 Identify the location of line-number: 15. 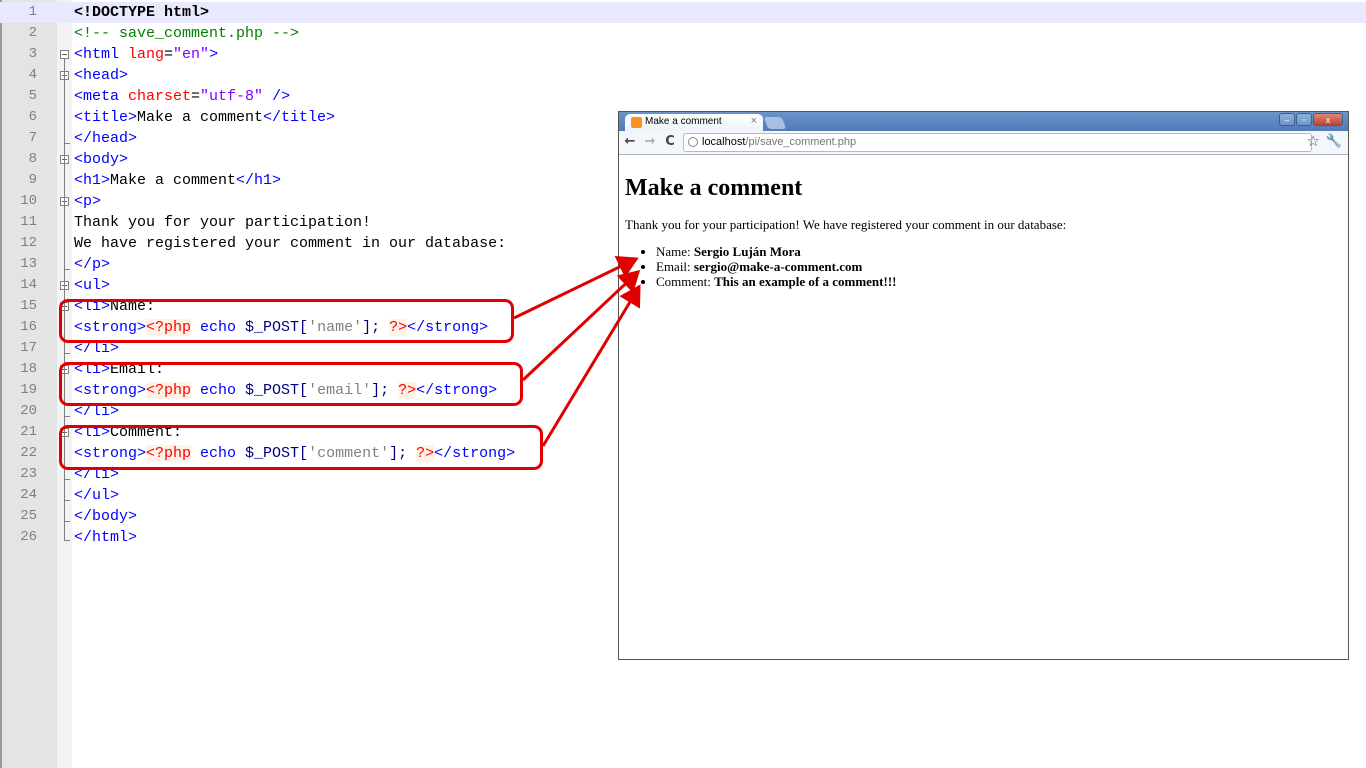
(28, 306).